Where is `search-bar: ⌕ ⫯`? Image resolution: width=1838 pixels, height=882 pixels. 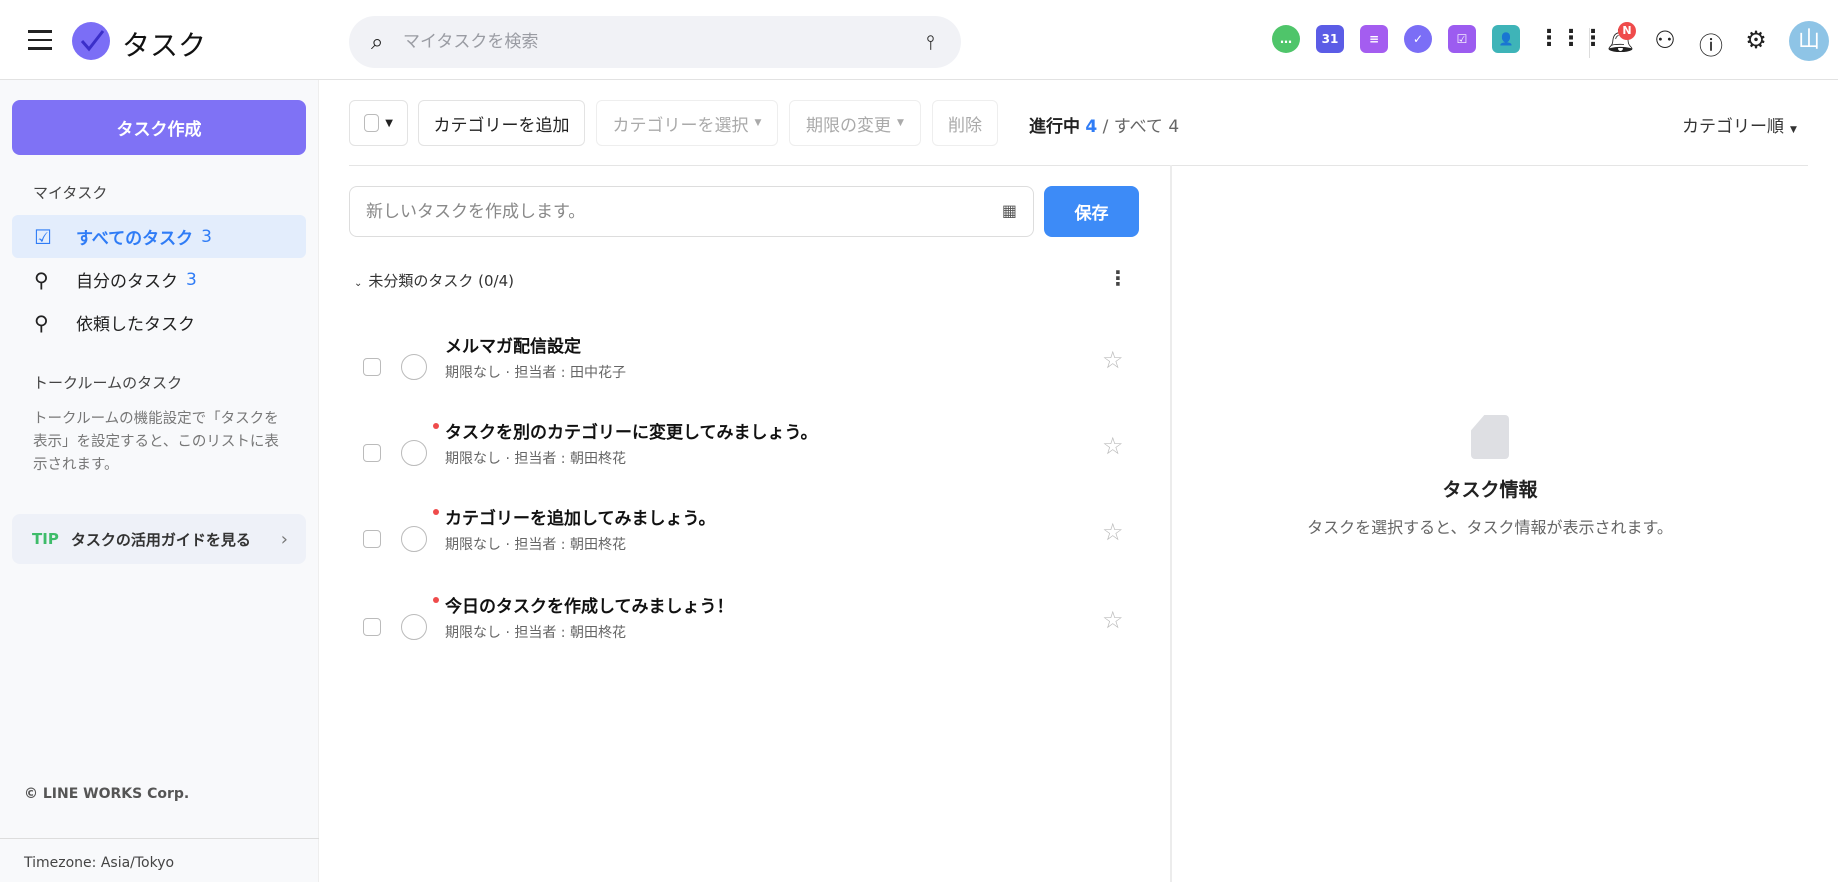 search-bar: ⌕ ⫯ is located at coordinates (655, 42).